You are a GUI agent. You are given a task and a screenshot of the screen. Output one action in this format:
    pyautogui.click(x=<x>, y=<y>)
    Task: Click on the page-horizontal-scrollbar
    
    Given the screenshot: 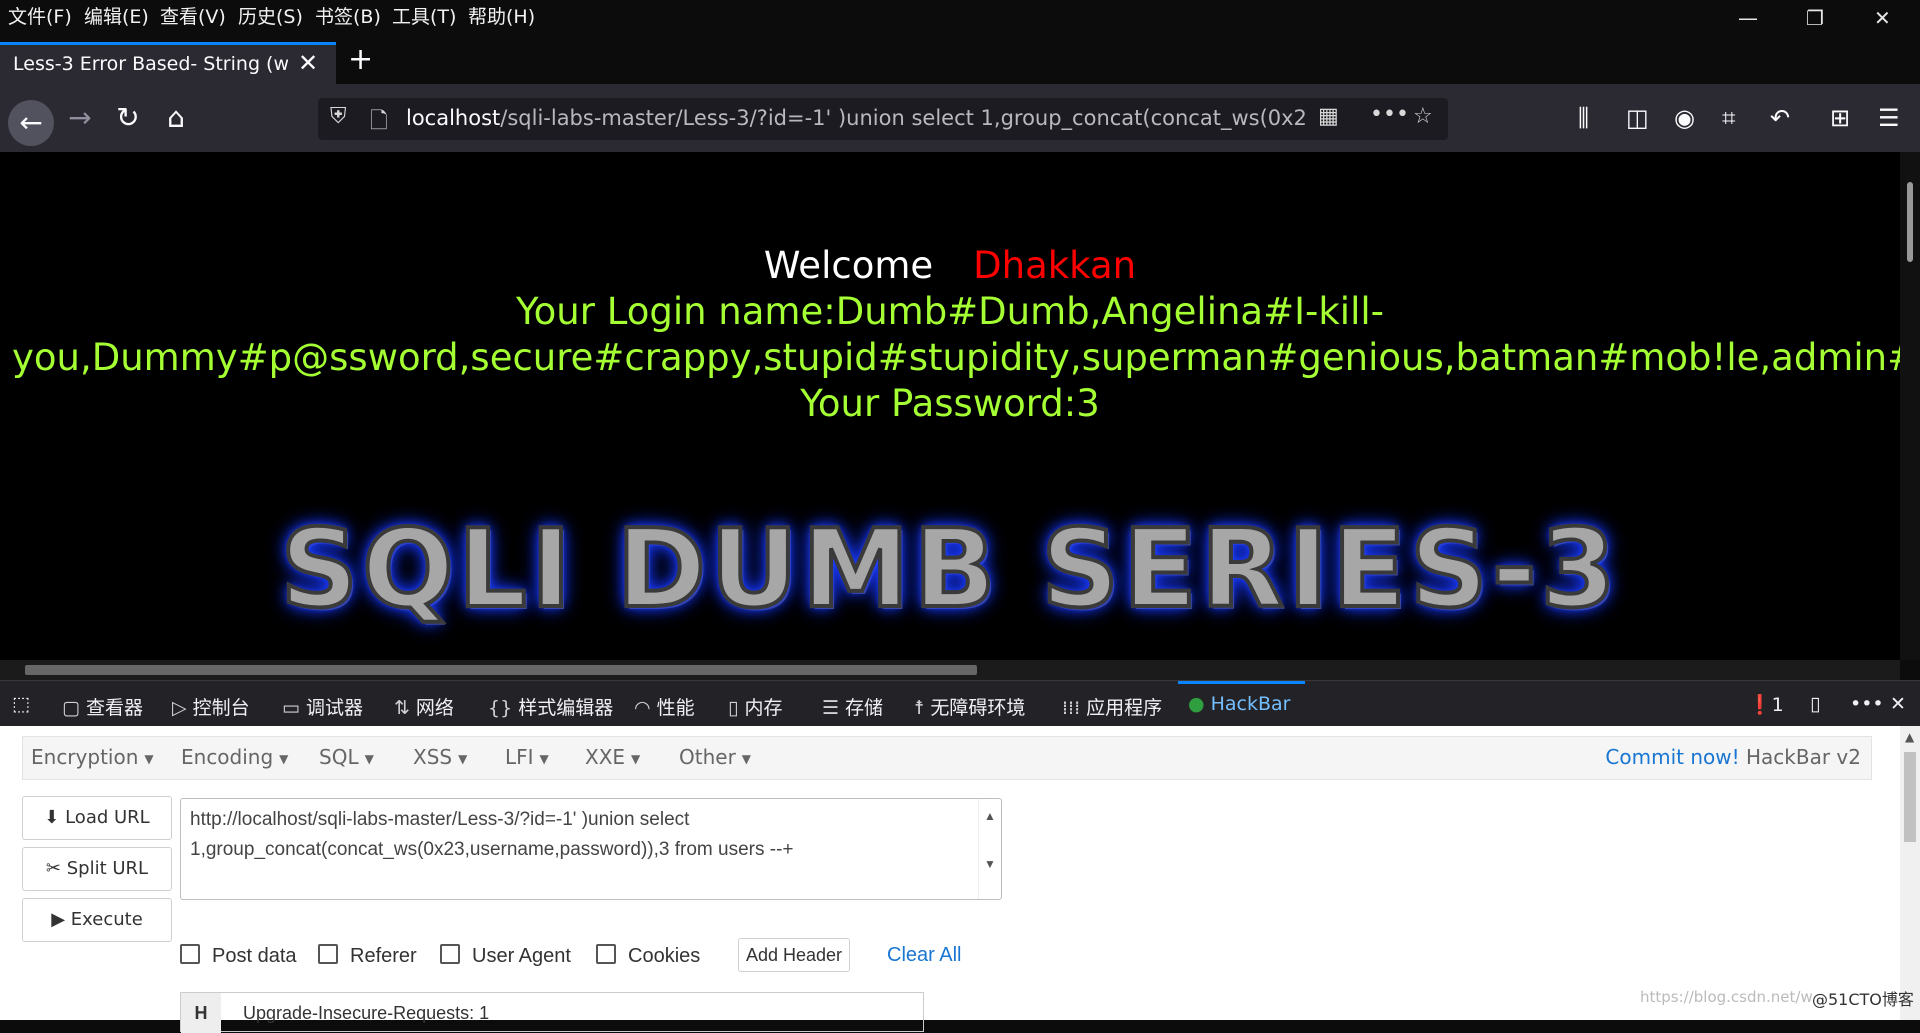 What is the action you would take?
    pyautogui.click(x=950, y=670)
    